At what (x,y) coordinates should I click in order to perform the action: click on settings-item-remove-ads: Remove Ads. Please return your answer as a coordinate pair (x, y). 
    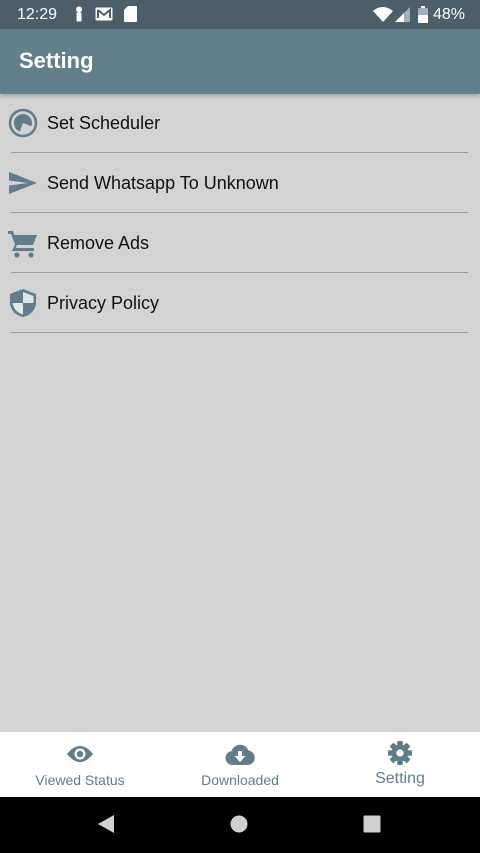
    Looking at the image, I should click on (240, 244).